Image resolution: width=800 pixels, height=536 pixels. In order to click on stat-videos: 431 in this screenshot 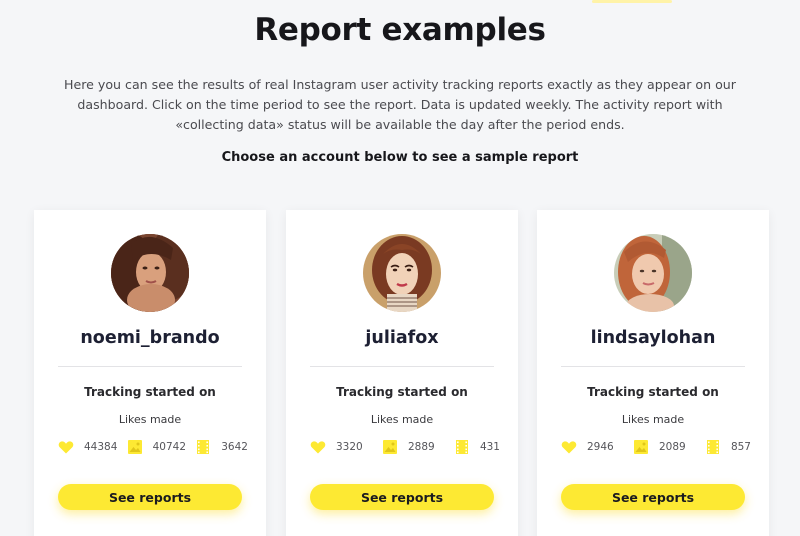, I will do `click(477, 447)`.